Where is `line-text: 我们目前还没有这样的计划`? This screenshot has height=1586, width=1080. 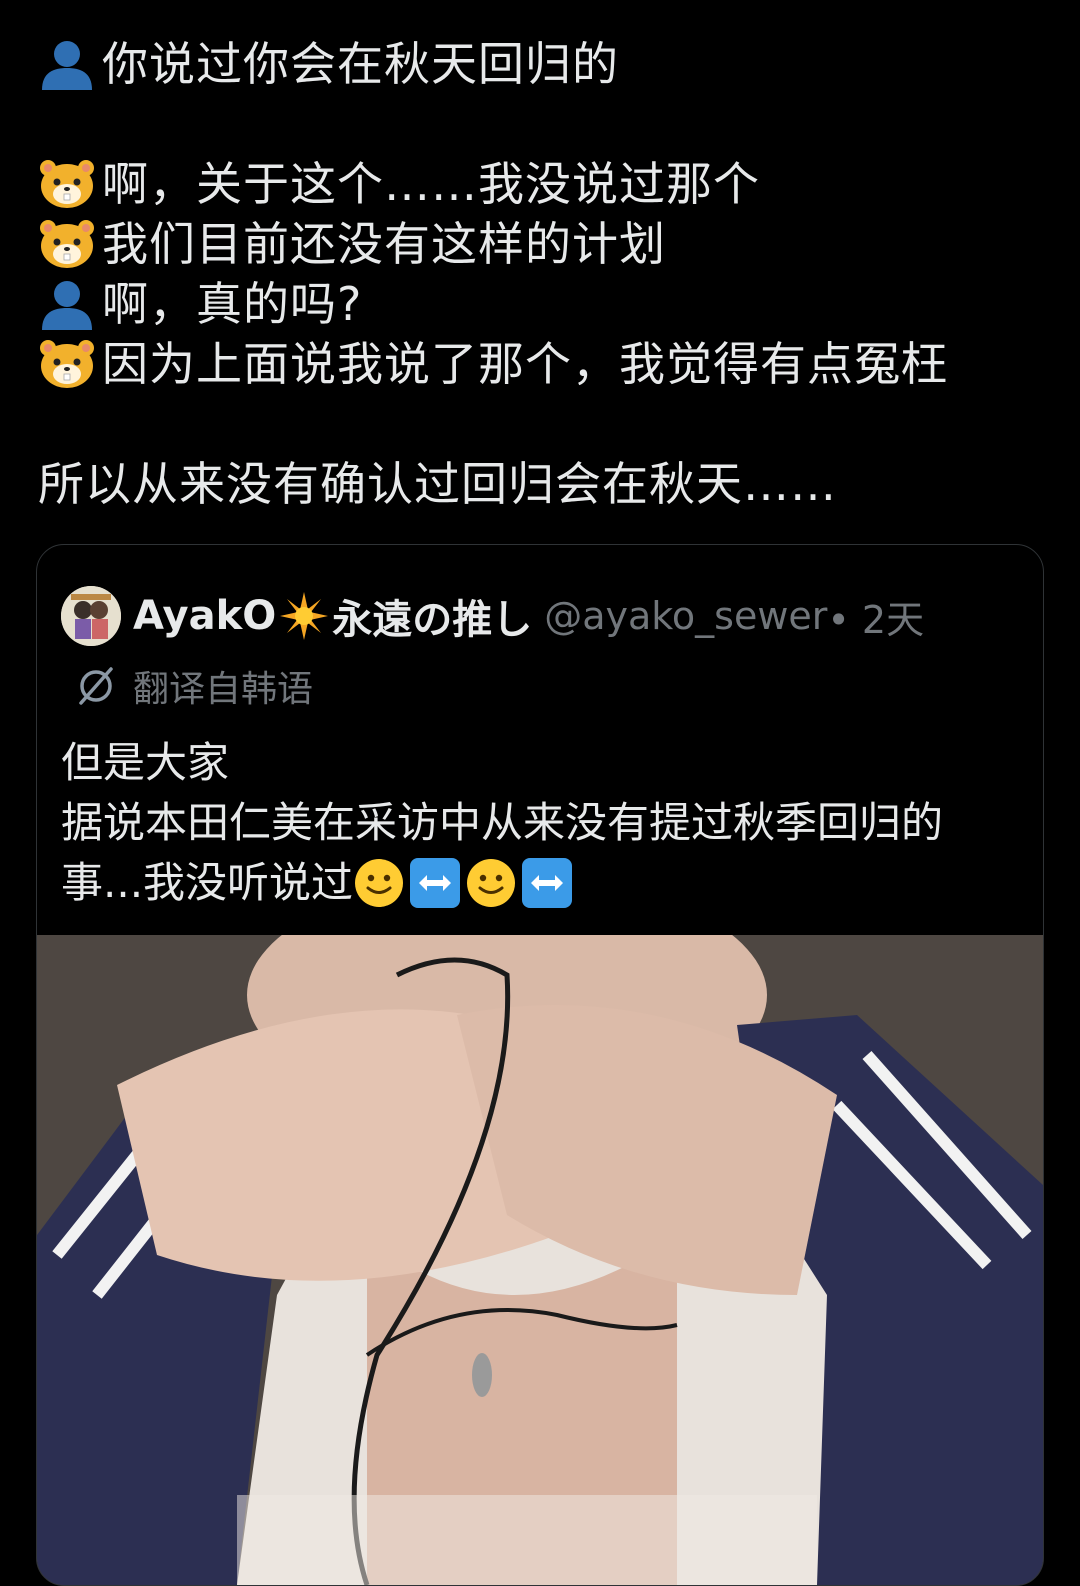
line-text: 我们目前还没有这样的计划 is located at coordinates (384, 244).